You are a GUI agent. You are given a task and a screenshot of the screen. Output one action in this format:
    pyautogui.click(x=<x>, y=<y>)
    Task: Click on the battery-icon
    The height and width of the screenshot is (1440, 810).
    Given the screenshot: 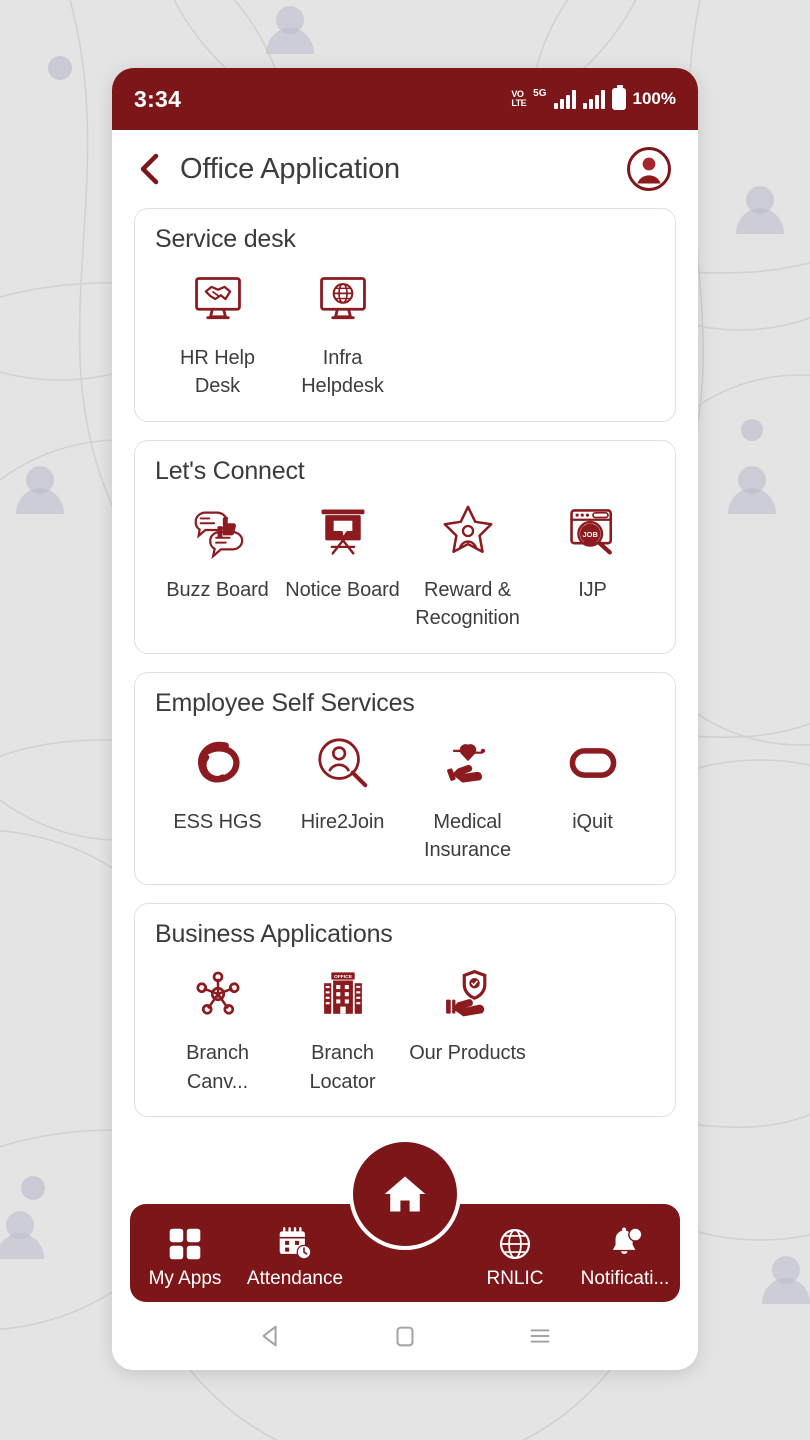 What is the action you would take?
    pyautogui.click(x=618, y=97)
    